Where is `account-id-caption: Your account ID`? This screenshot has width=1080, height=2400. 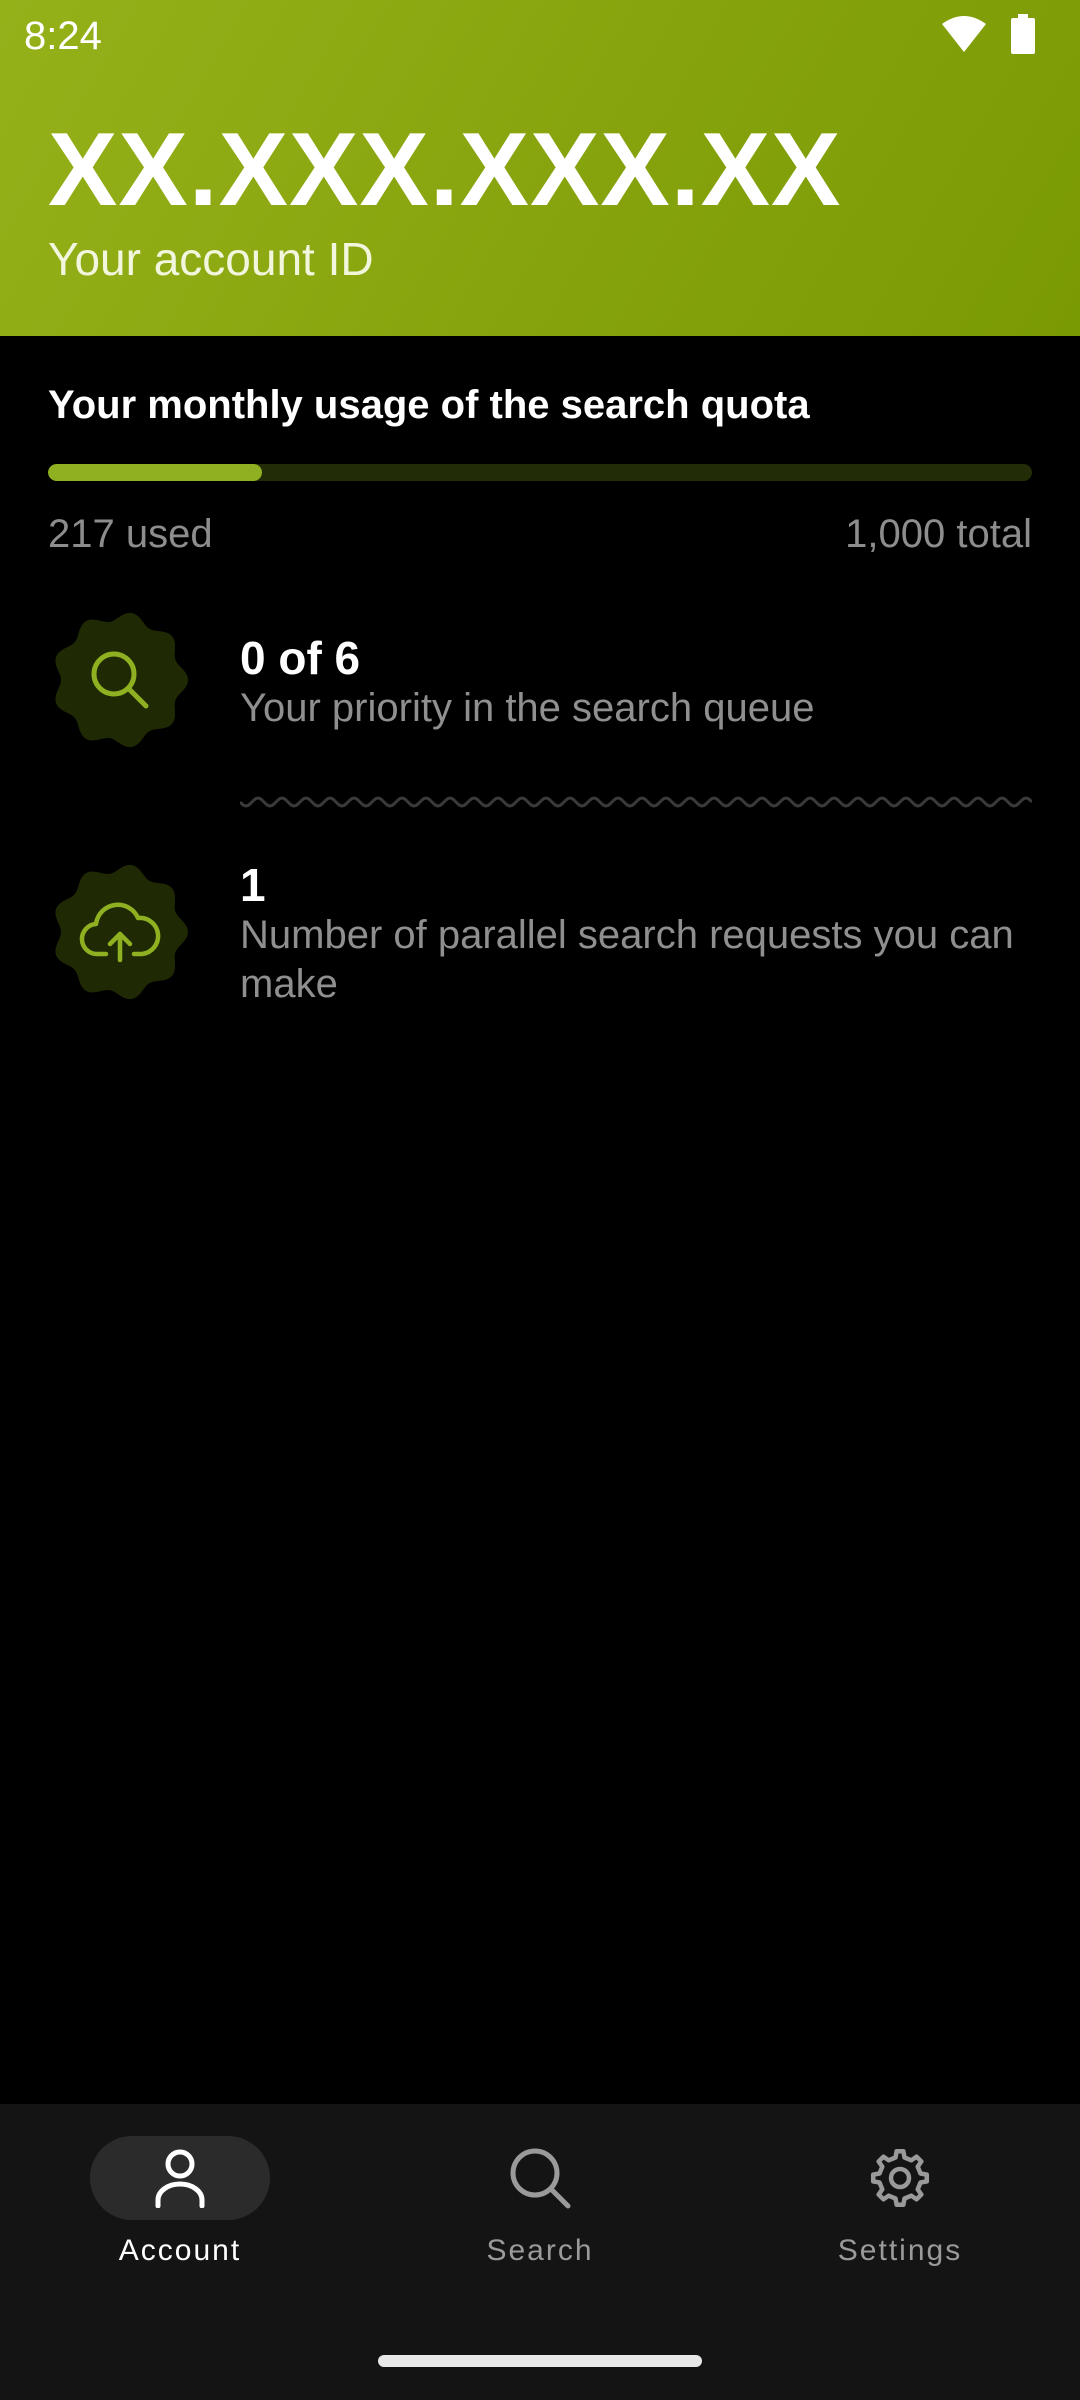 account-id-caption: Your account ID is located at coordinates (211, 259).